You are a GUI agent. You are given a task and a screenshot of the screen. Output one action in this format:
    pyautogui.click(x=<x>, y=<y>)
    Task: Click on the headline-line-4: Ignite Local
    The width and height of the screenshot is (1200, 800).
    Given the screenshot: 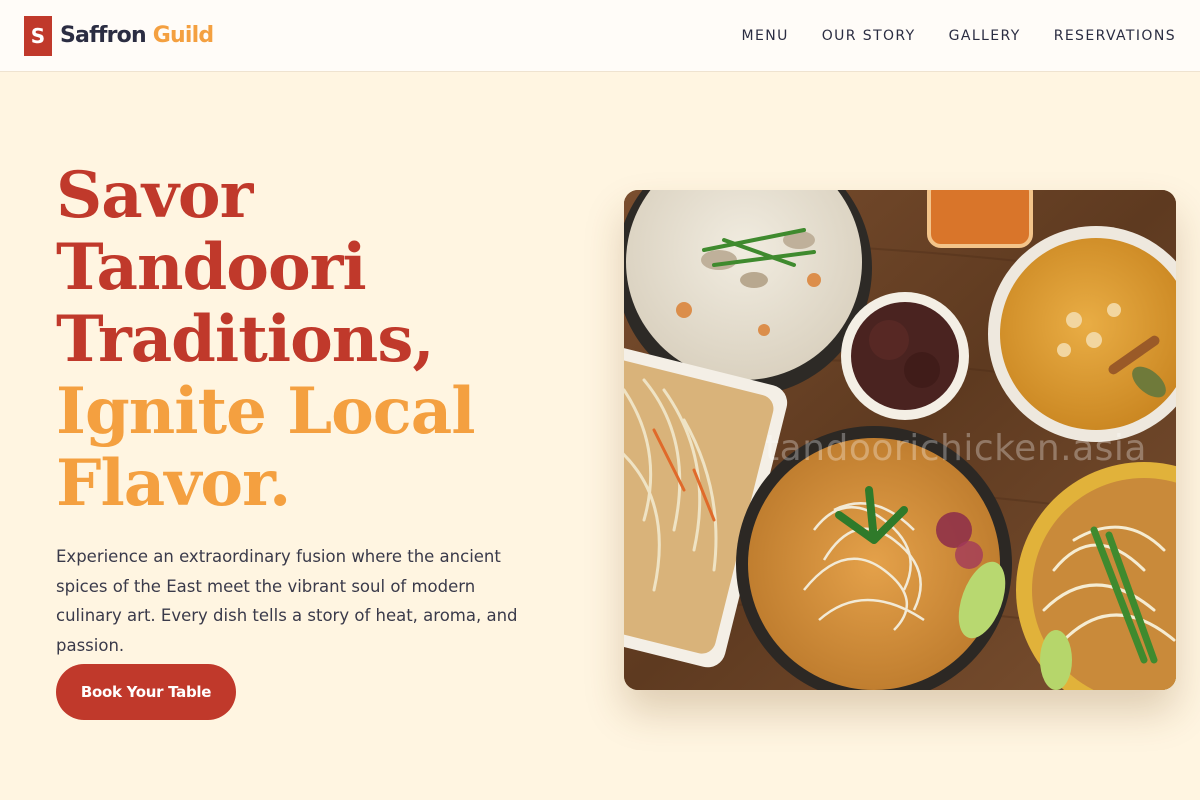 What is the action you would take?
    pyautogui.click(x=266, y=411)
    